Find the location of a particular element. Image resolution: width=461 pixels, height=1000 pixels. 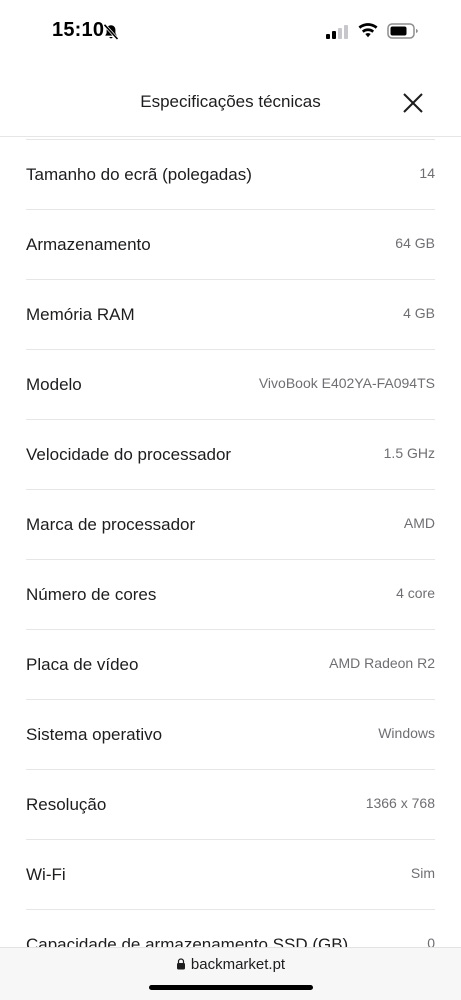

sheet-header: Especificações técnicas is located at coordinates (230, 99).